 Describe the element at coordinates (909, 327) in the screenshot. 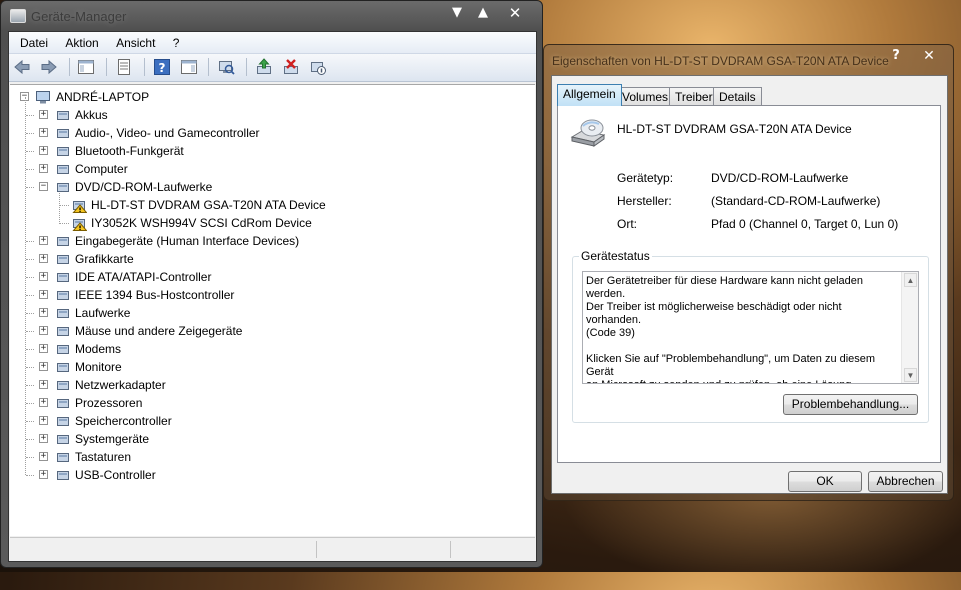

I see `status-scrollbar: ▲ ▼` at that location.